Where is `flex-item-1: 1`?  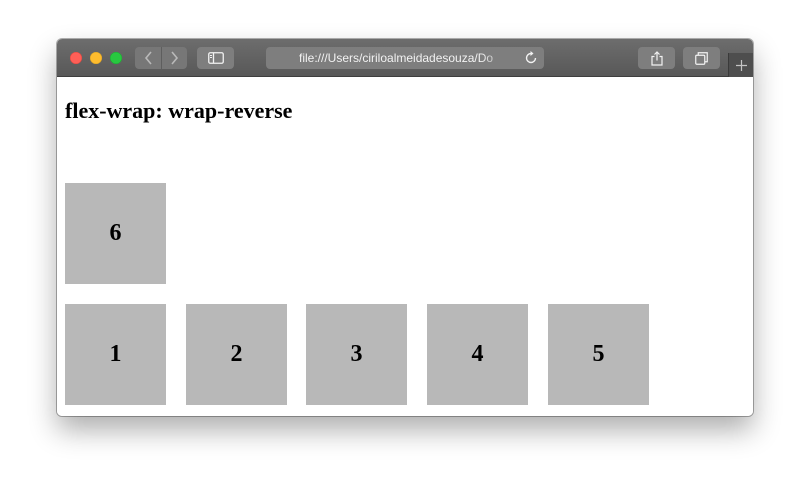
flex-item-1: 1 is located at coordinates (115, 354).